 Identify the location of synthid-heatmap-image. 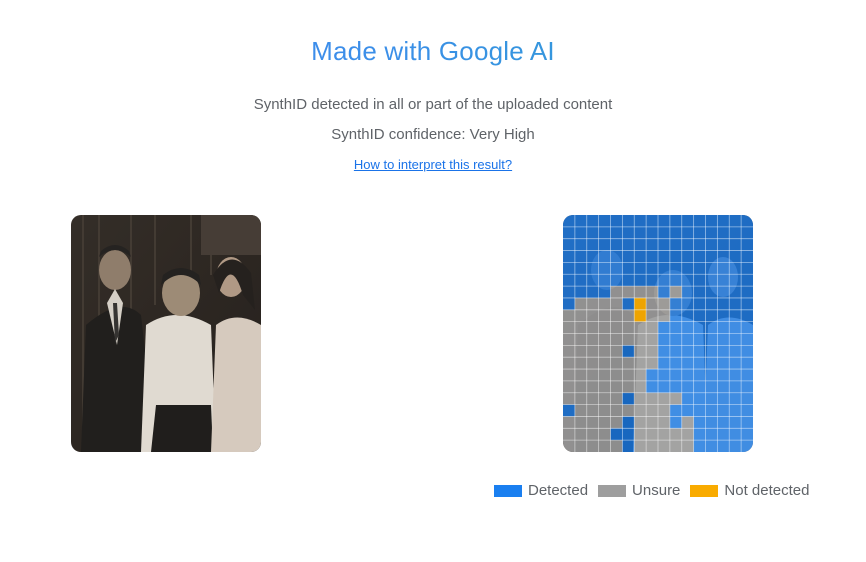
(658, 333).